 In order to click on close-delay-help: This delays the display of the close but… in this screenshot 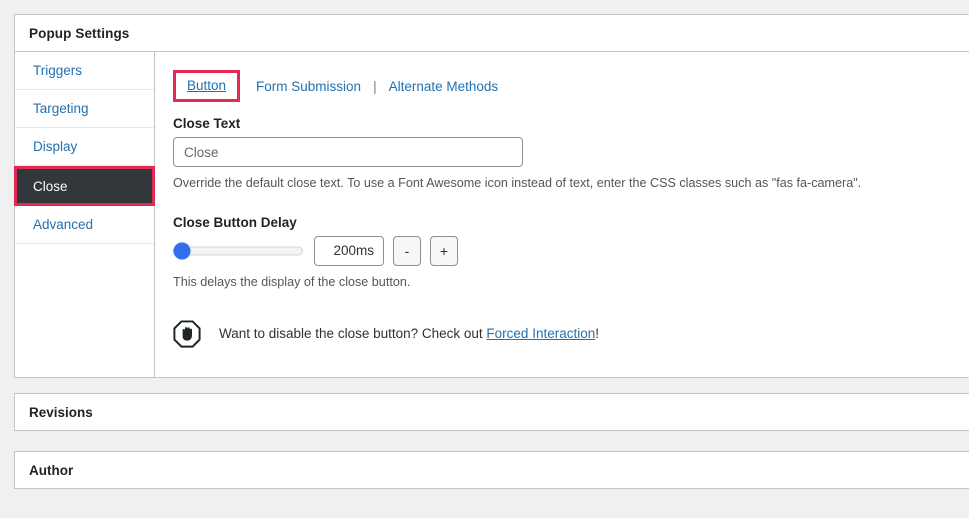, I will do `click(292, 281)`.